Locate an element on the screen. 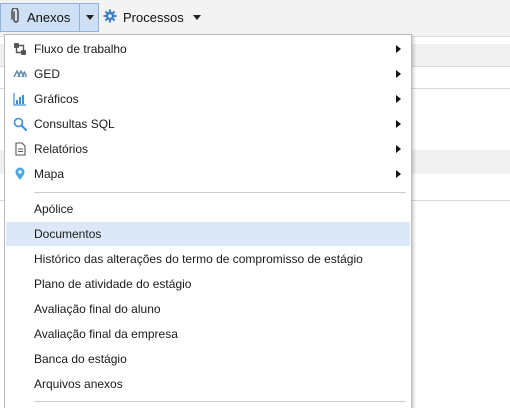 This screenshot has width=510, height=408. menu-item-avaliacao-empresa: Avaliação final da empresa is located at coordinates (208, 334).